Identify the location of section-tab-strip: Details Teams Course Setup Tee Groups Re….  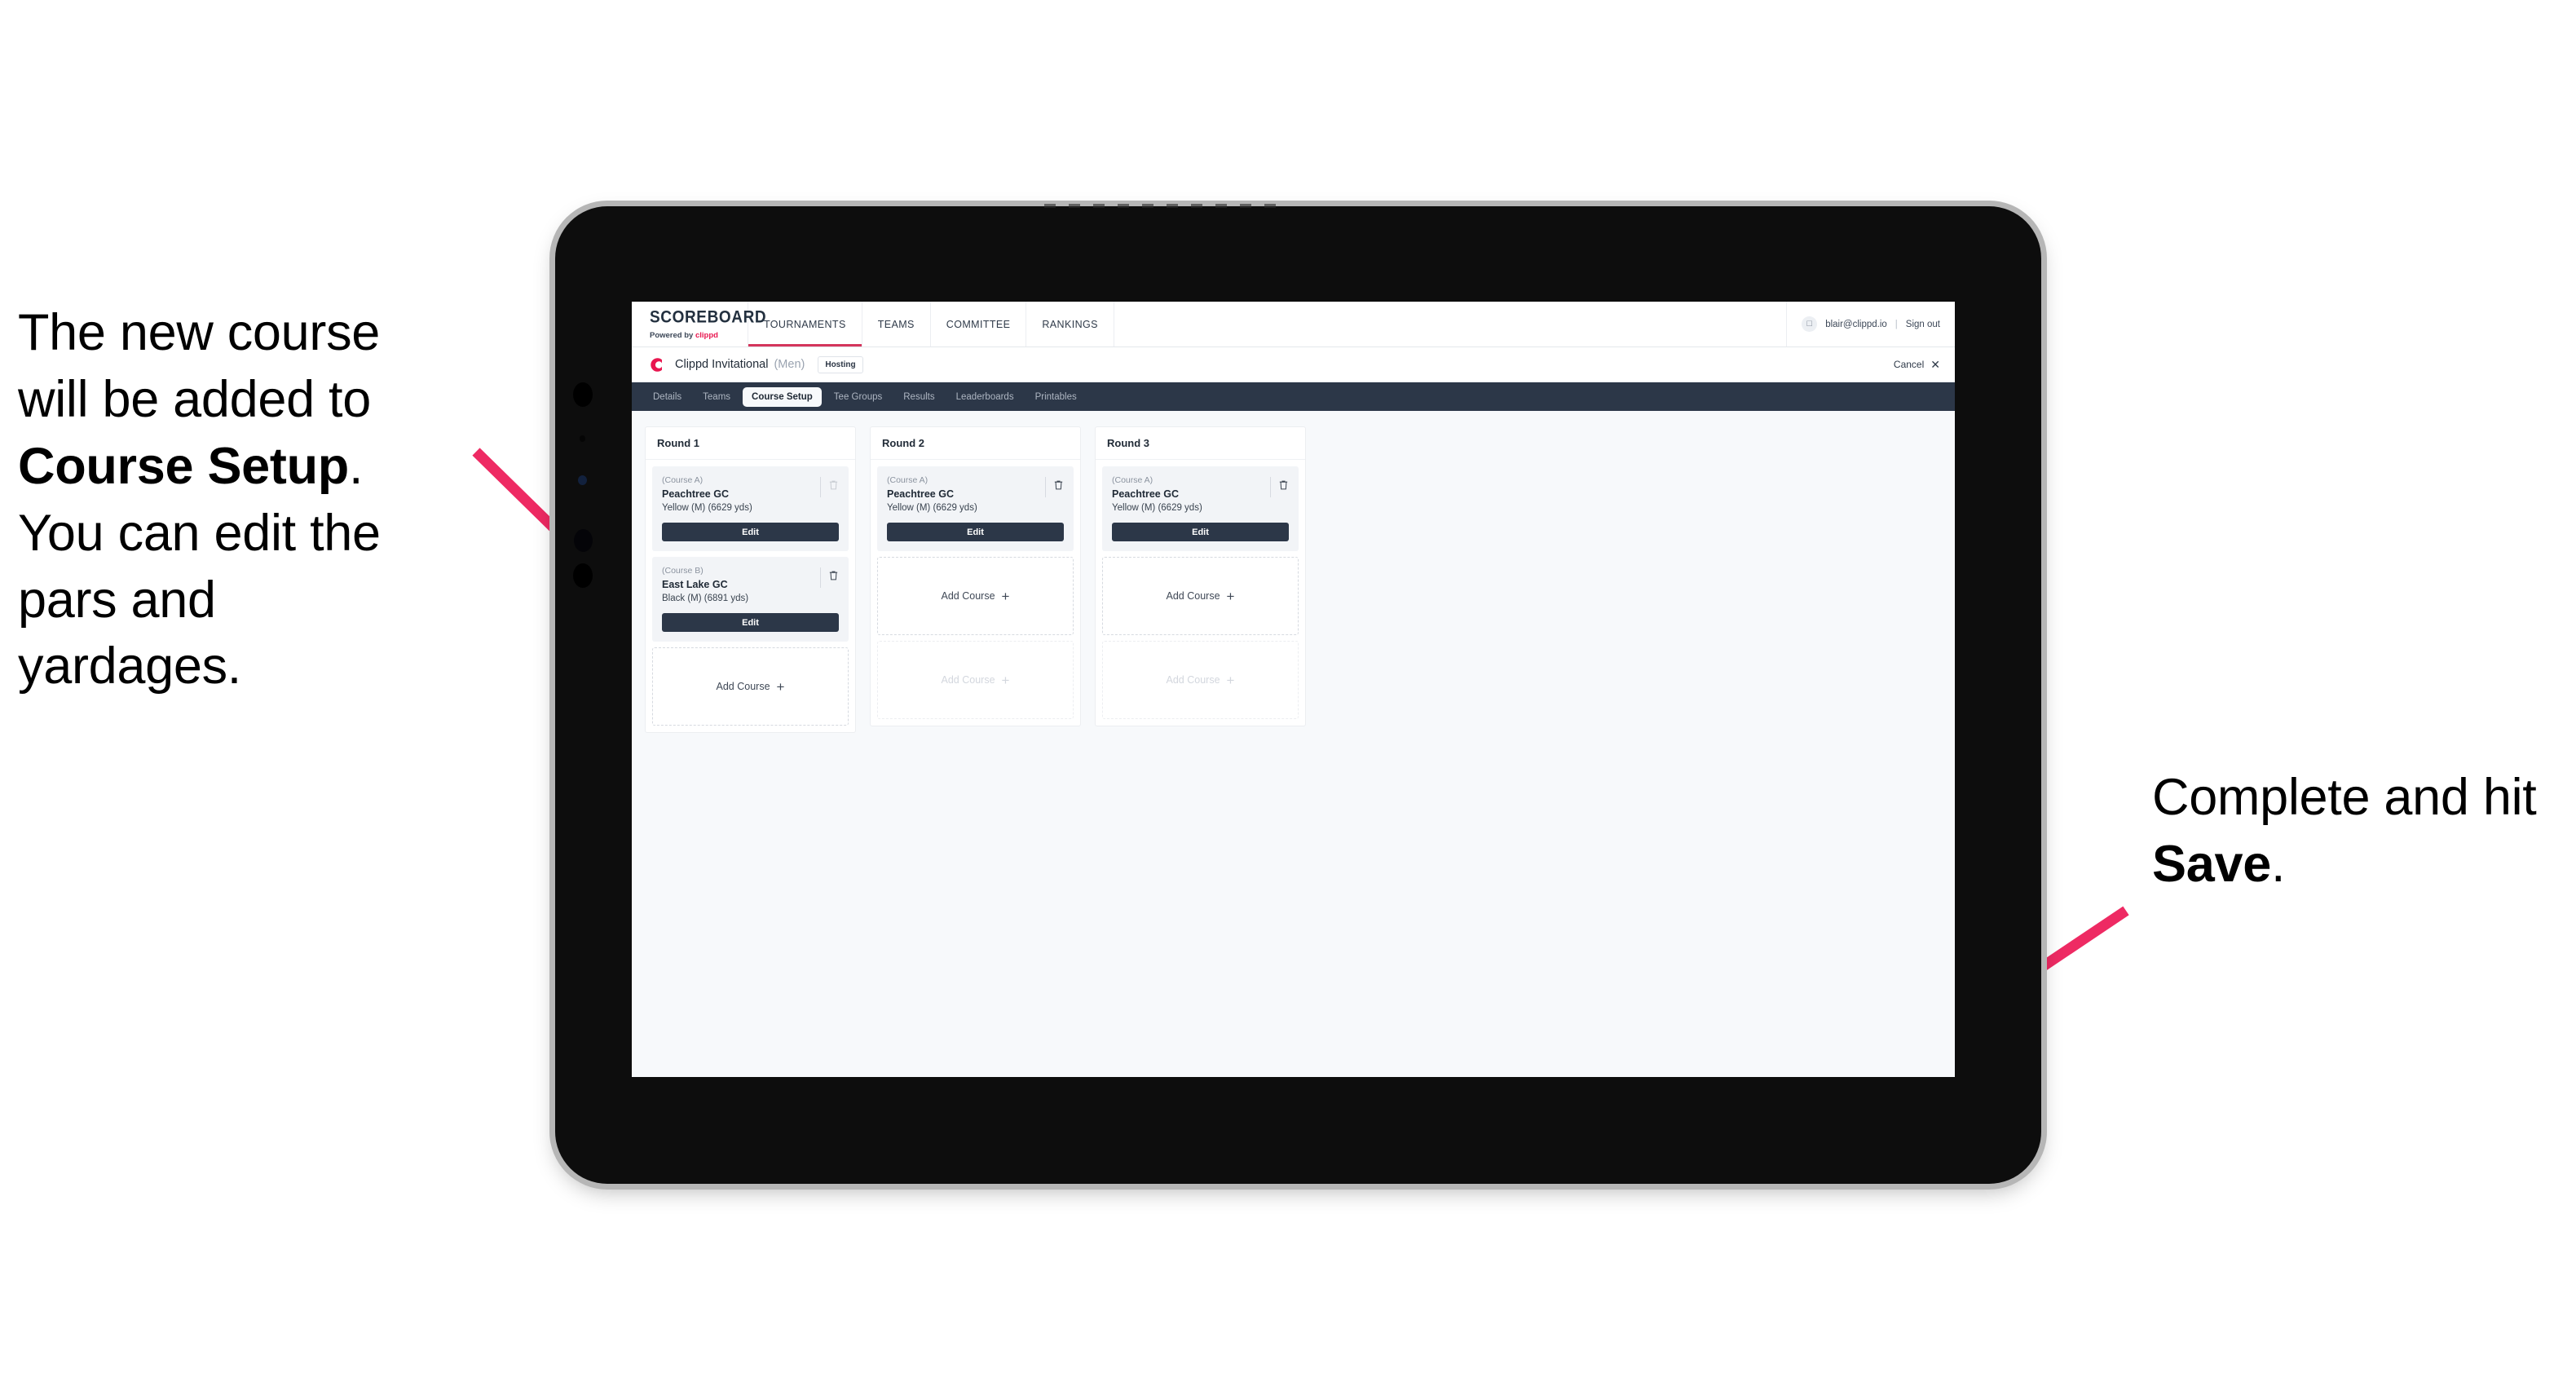
(1293, 396).